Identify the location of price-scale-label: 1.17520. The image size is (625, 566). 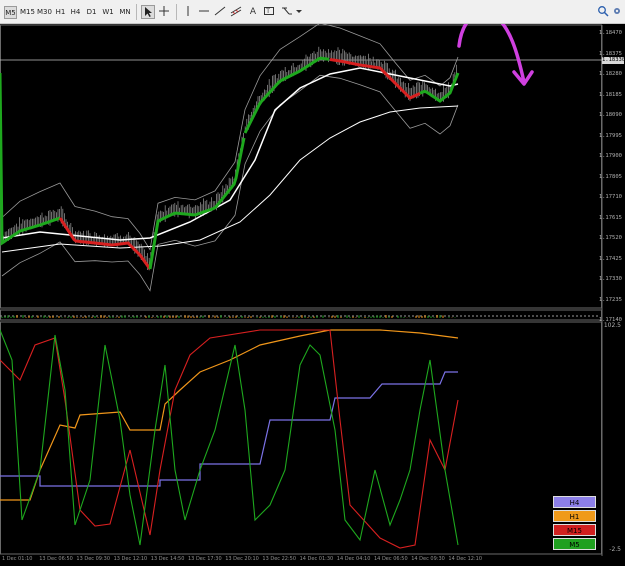
(610, 238).